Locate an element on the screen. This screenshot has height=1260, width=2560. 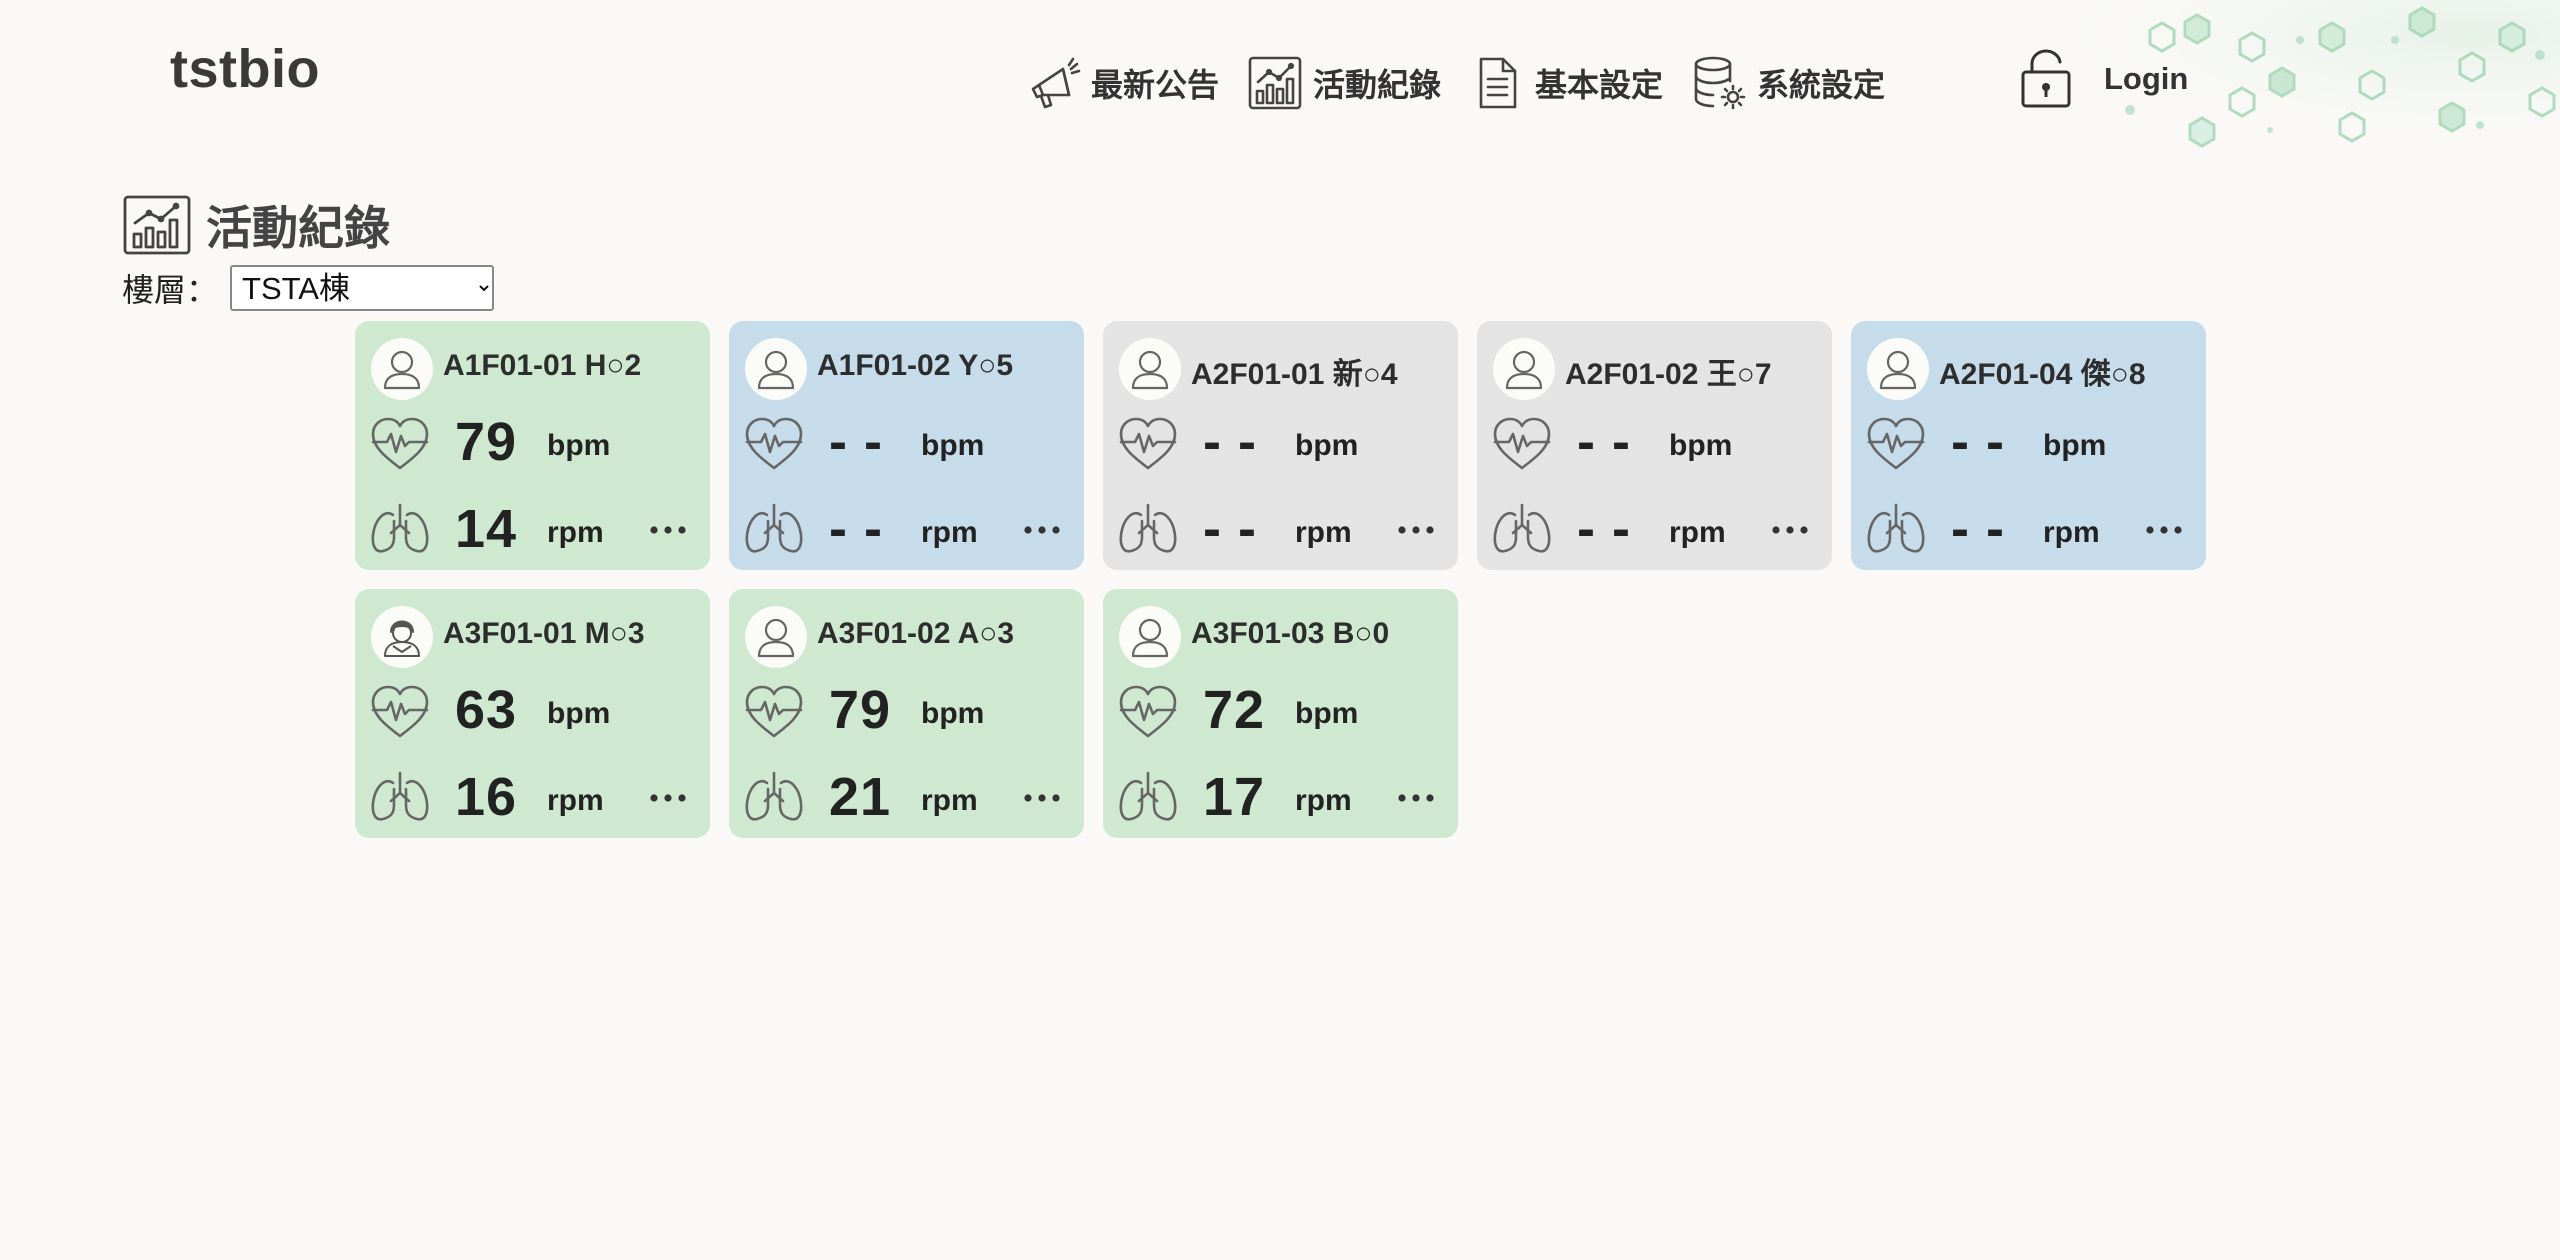
resident-card: A3F01-02 A○3 79 bpm 21 rpm is located at coordinates (906, 713).